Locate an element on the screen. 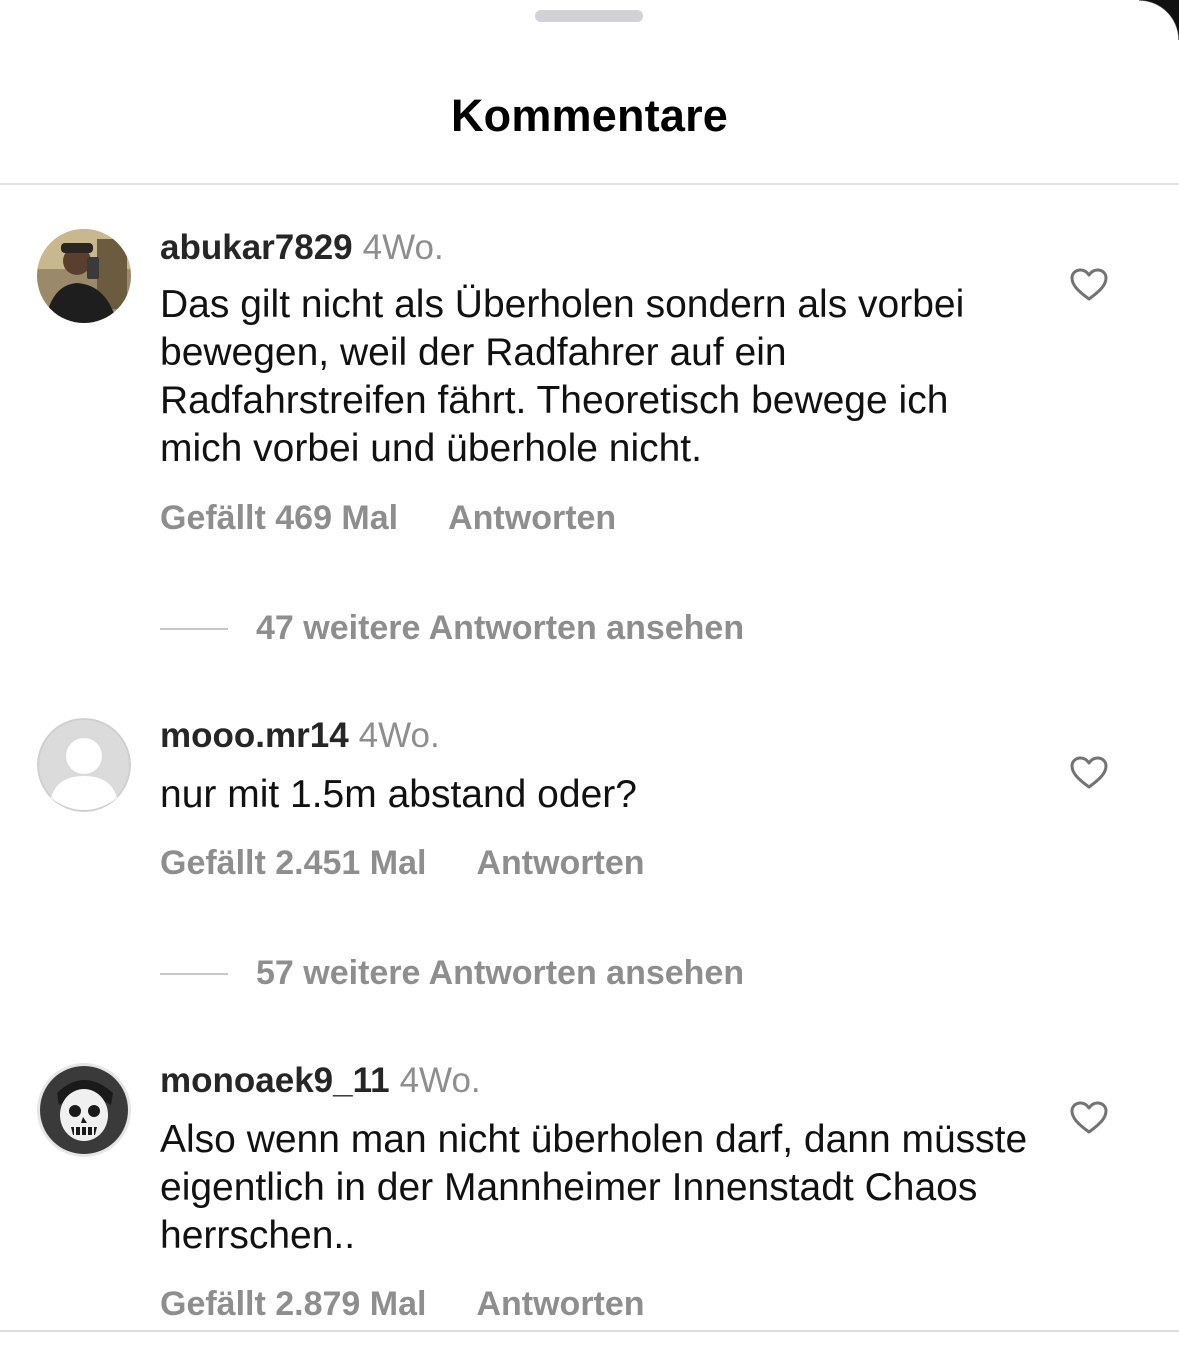 The image size is (1179, 1362). comment-header: abukar7829 4Wo. is located at coordinates (302, 248).